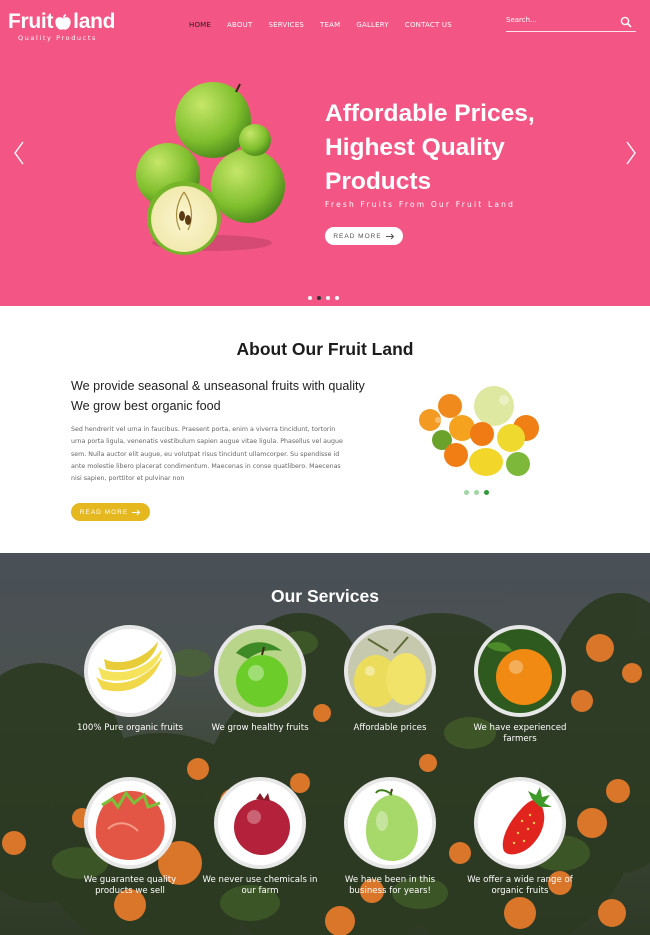  Describe the element at coordinates (323, 298) in the screenshot. I see `hero-slider-dots` at that location.